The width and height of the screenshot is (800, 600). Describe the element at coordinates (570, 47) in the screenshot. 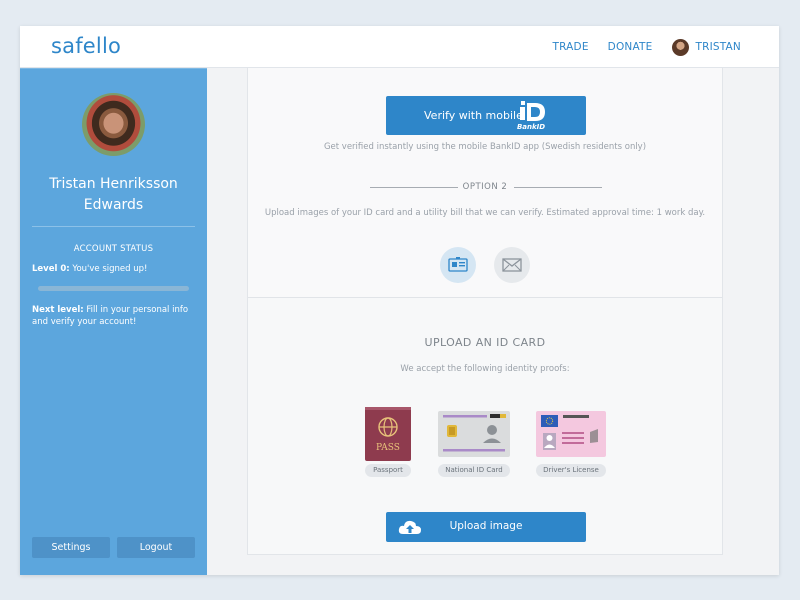

I see `nav-trade-link: TRADE` at that location.